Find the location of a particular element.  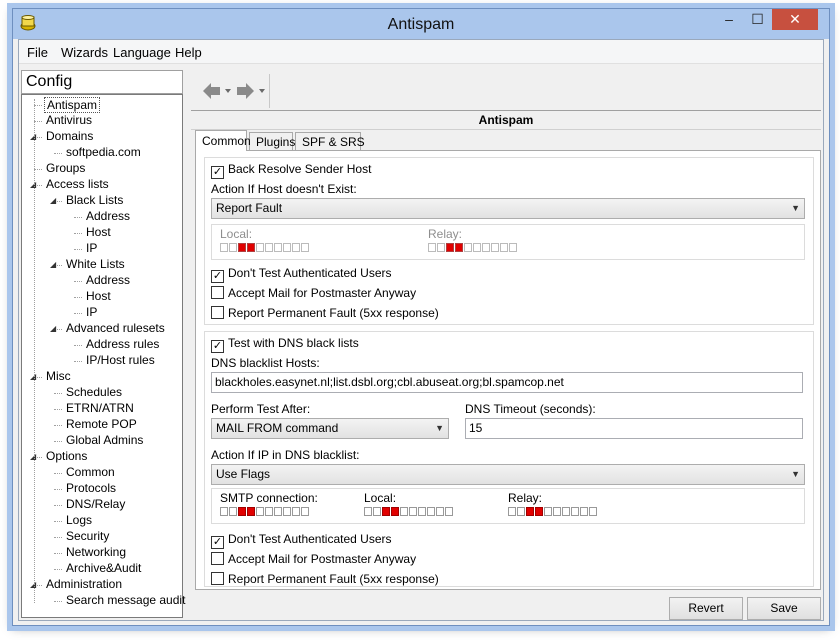

tree-item: Options is located at coordinates (66, 457).